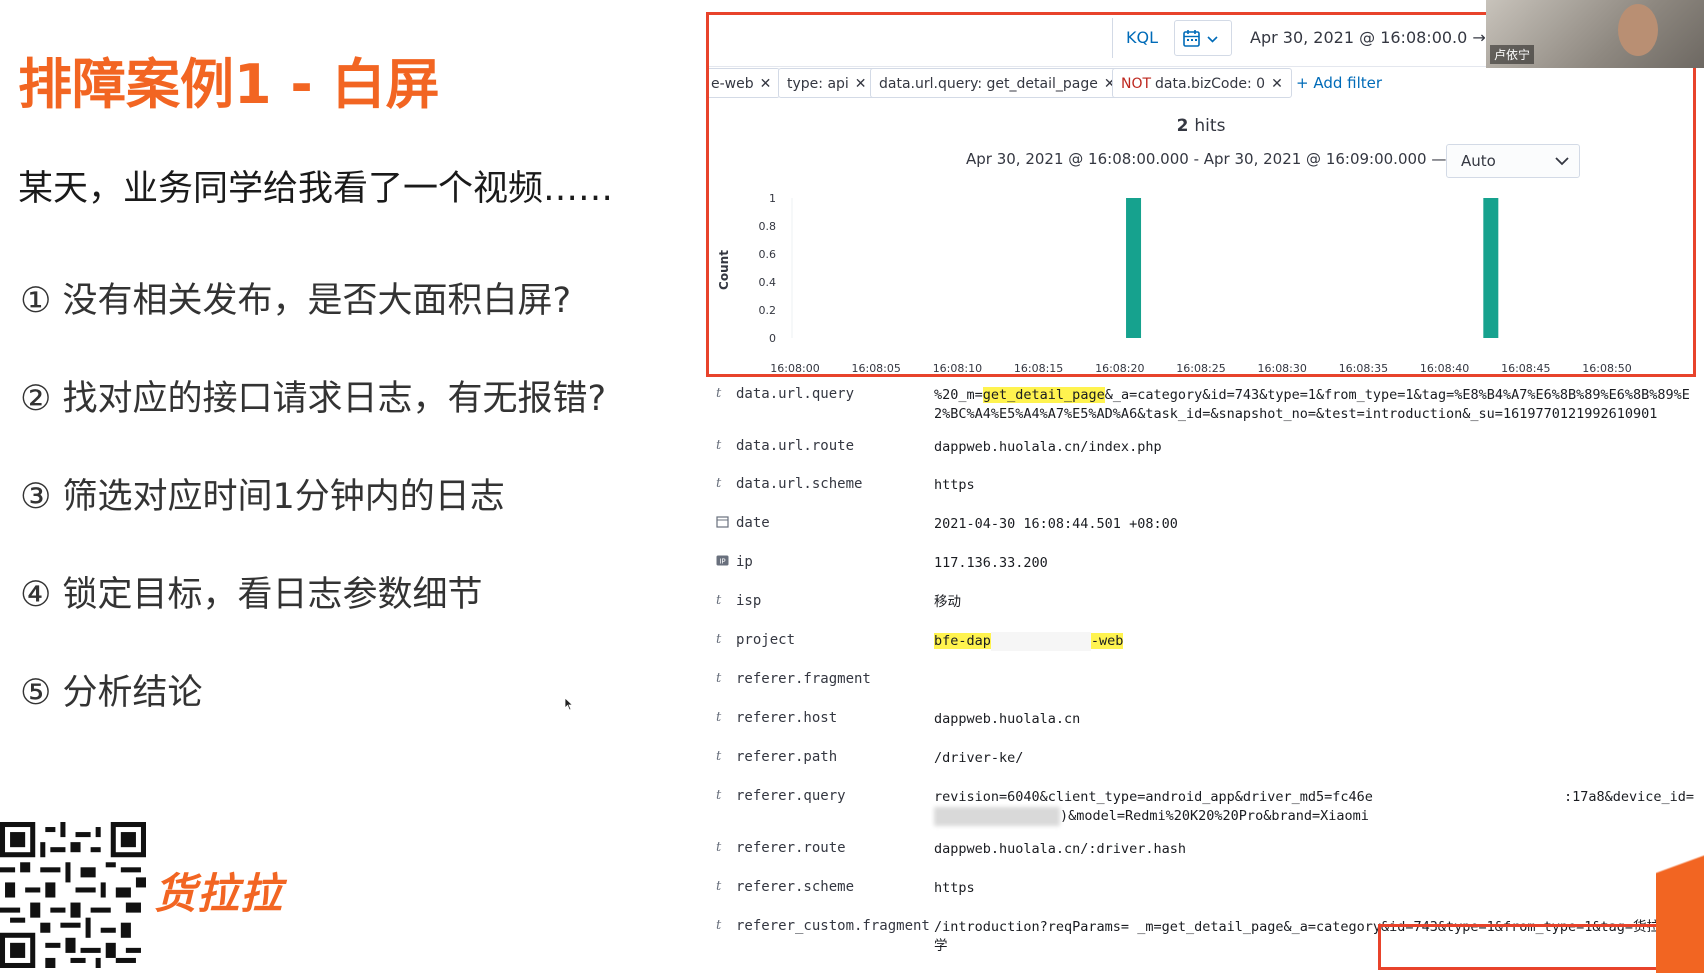 Image resolution: width=1704 pixels, height=973 pixels. I want to click on field-name: referer.scheme, so click(795, 887).